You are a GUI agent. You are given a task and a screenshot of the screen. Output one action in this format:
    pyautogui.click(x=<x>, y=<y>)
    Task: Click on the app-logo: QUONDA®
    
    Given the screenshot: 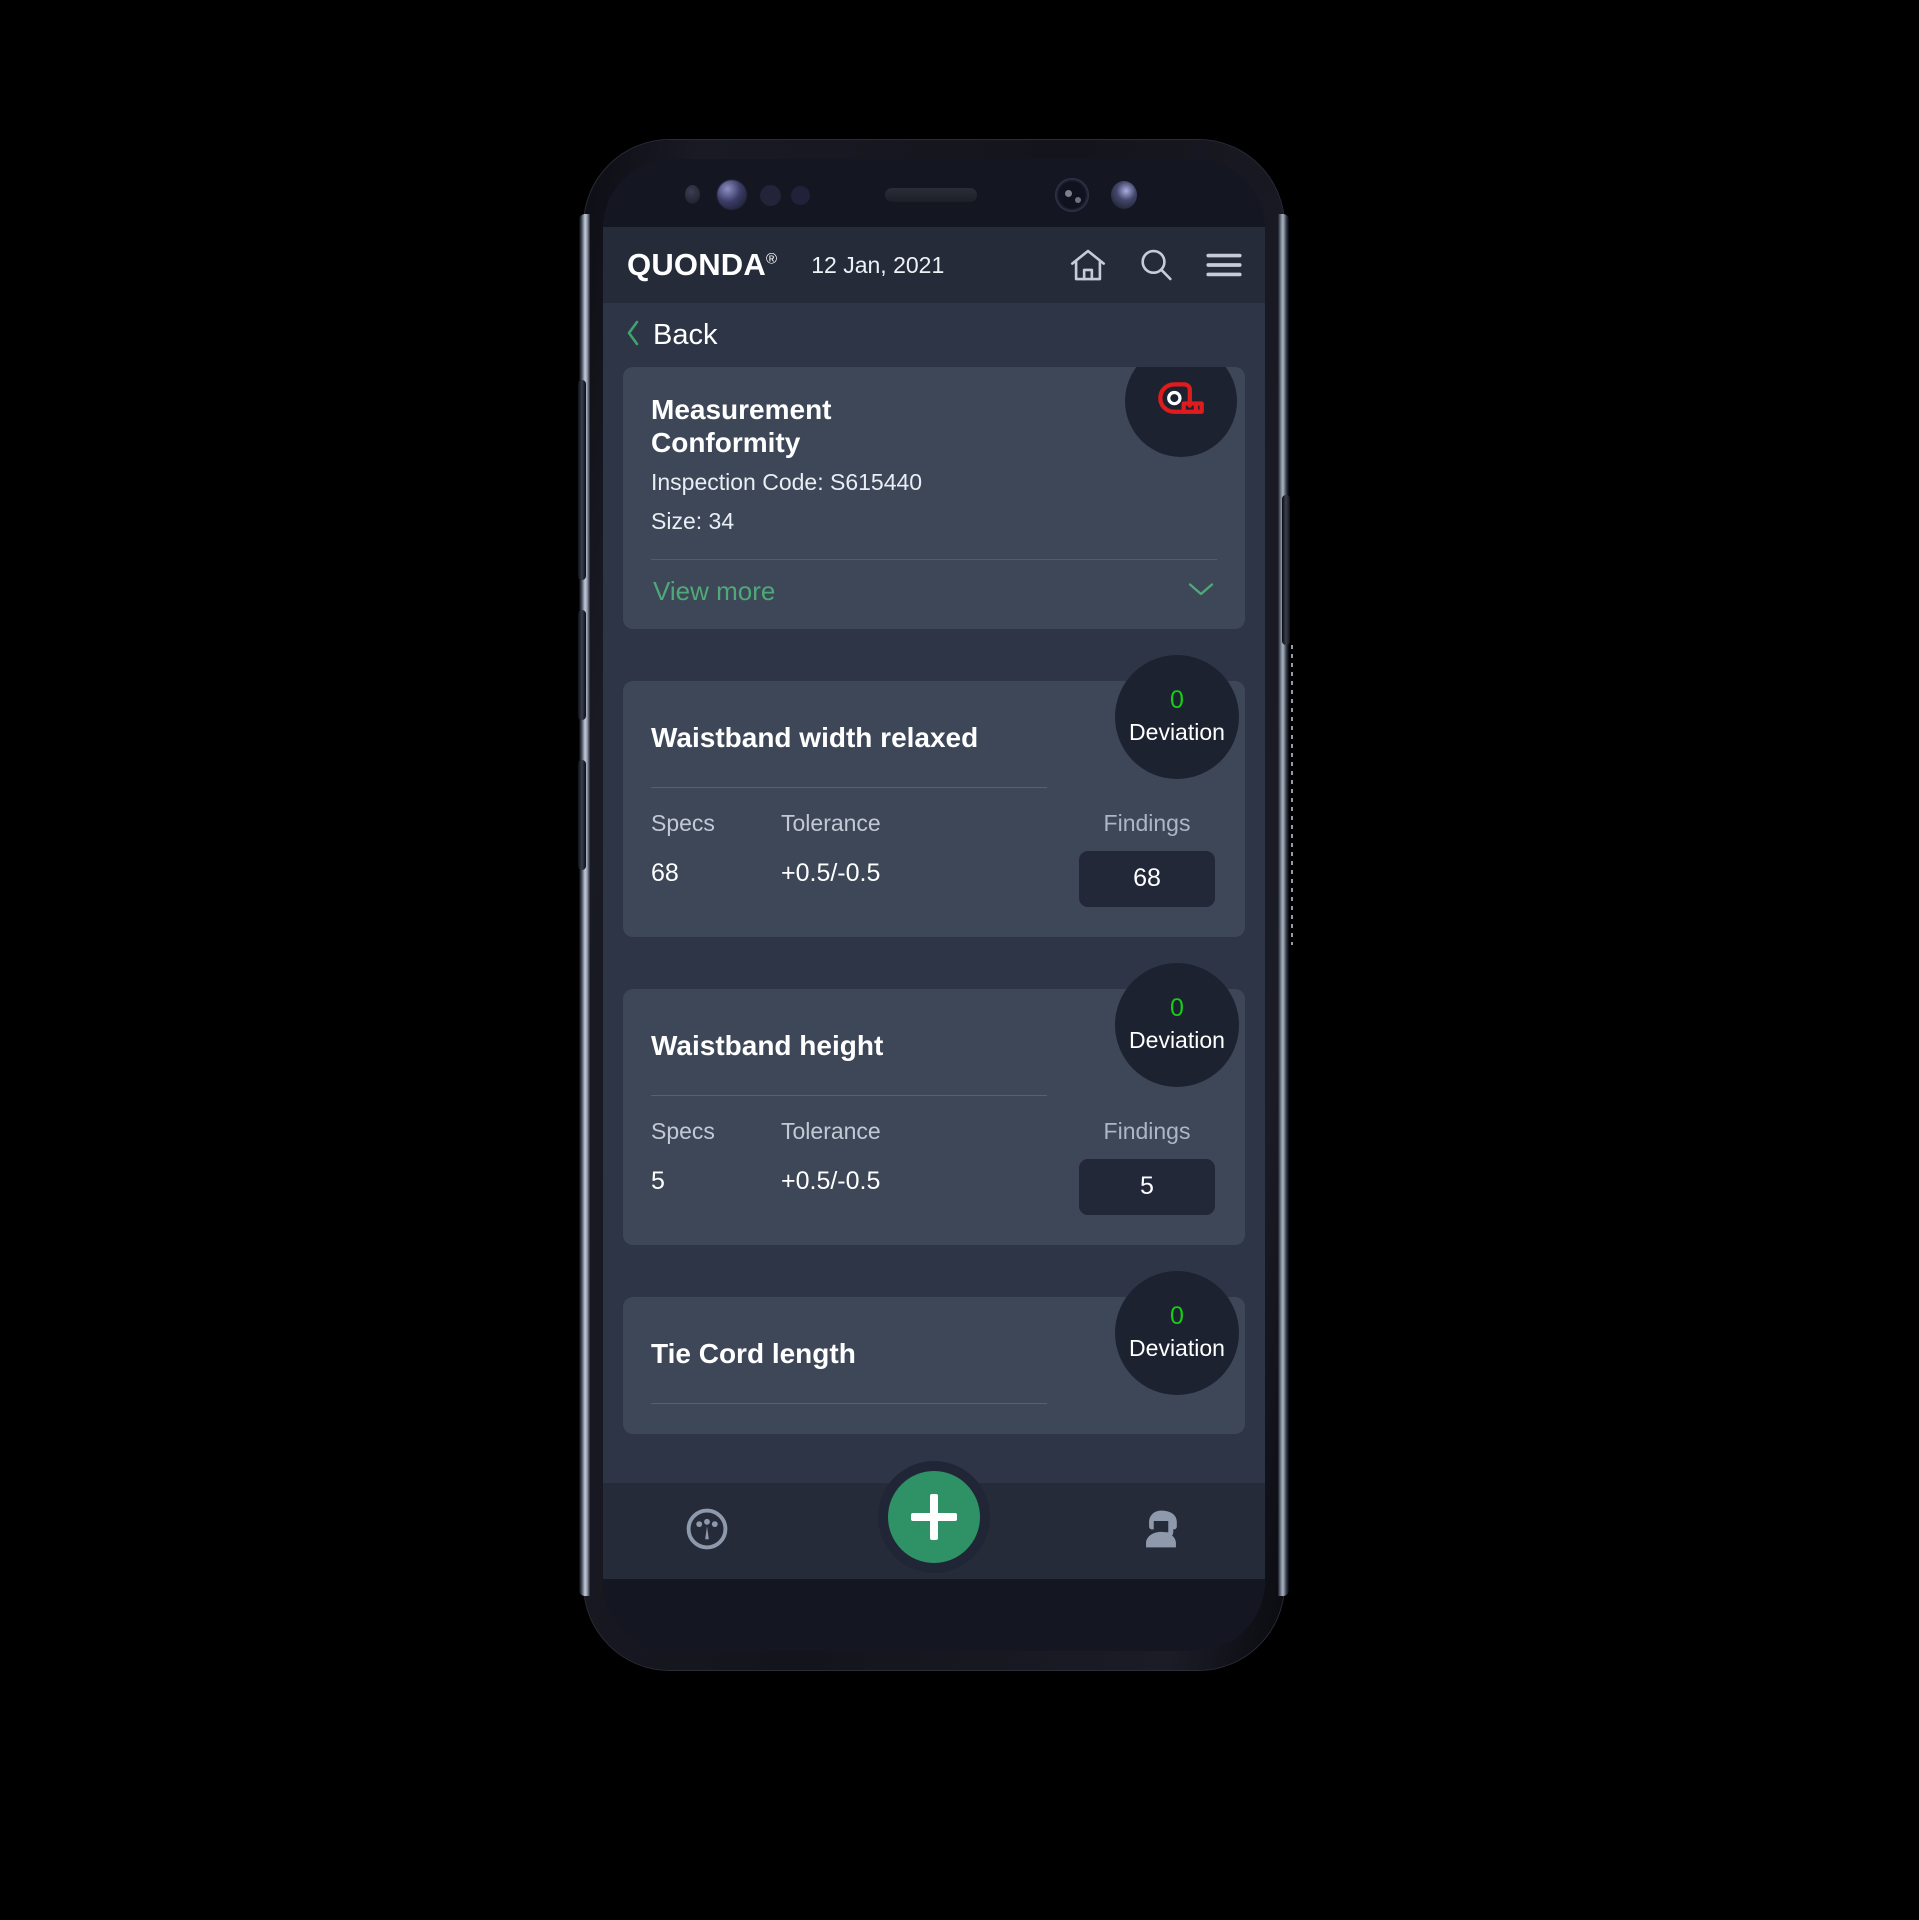 What is the action you would take?
    pyautogui.click(x=702, y=265)
    